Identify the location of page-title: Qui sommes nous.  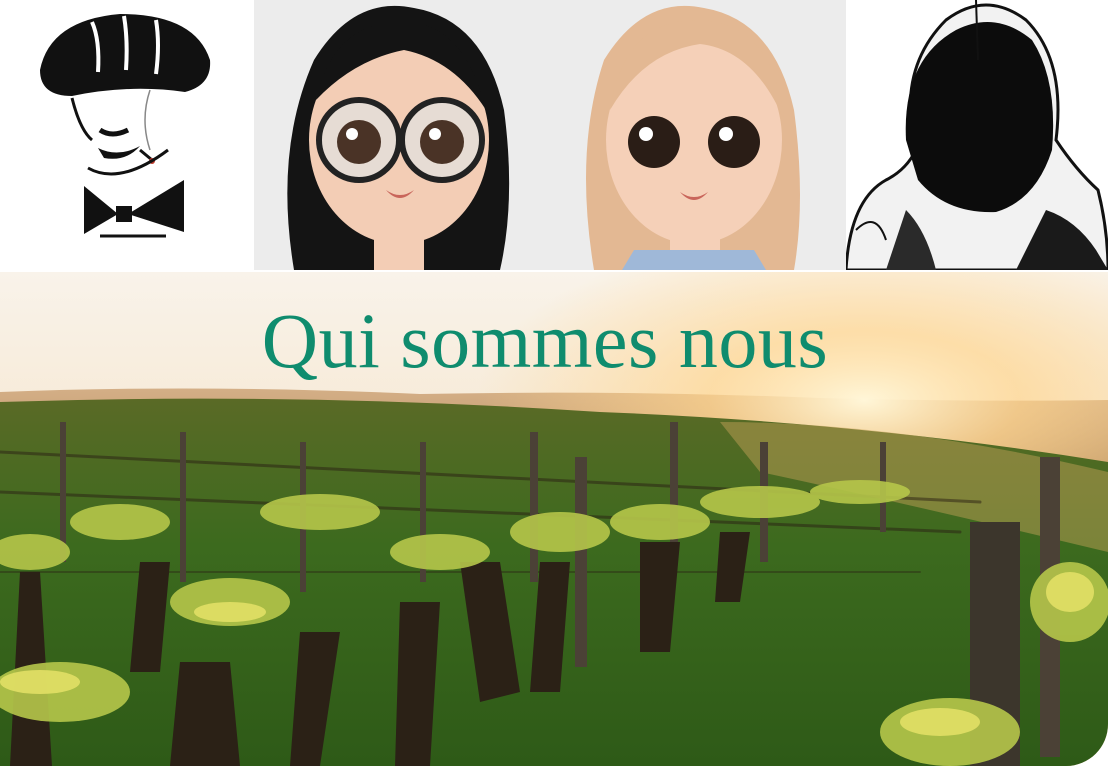
(545, 340).